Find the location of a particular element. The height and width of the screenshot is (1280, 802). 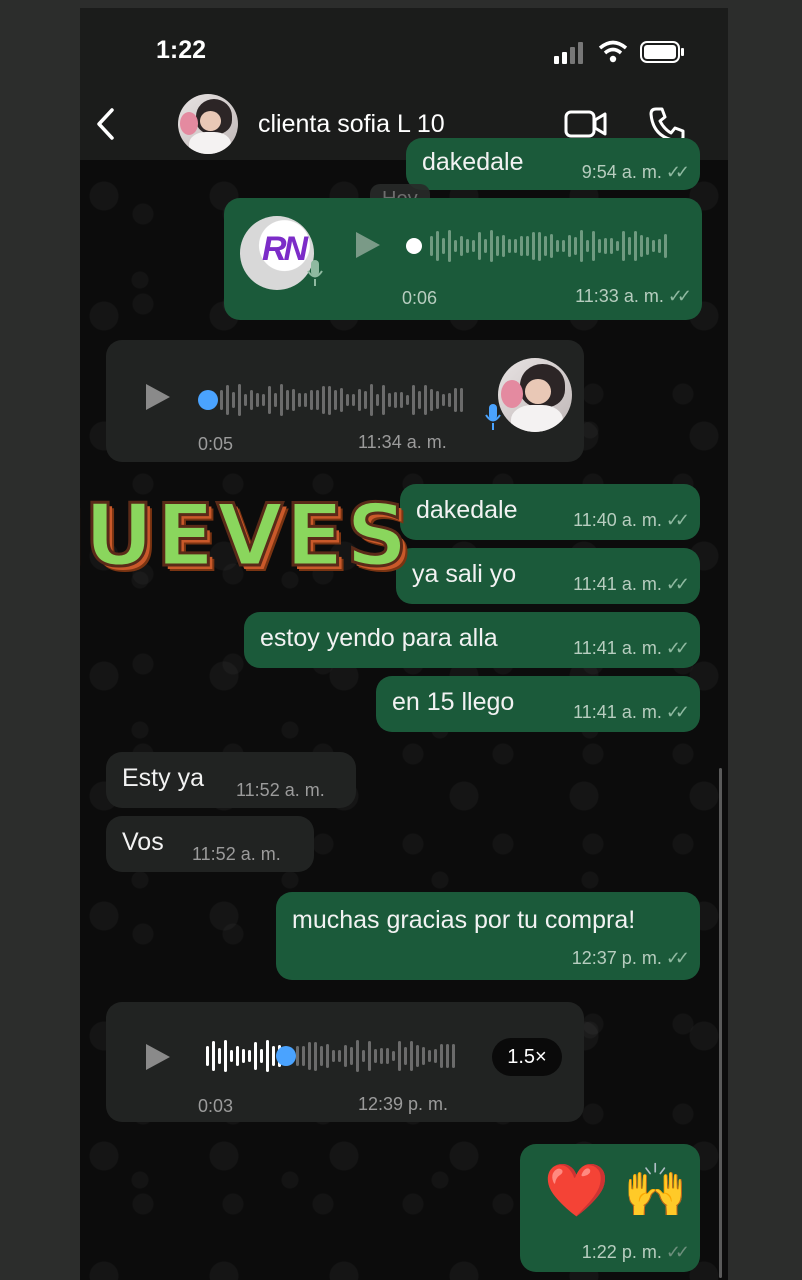

message-time: 11:41 a. m. ✓✓ is located at coordinates (631, 584).